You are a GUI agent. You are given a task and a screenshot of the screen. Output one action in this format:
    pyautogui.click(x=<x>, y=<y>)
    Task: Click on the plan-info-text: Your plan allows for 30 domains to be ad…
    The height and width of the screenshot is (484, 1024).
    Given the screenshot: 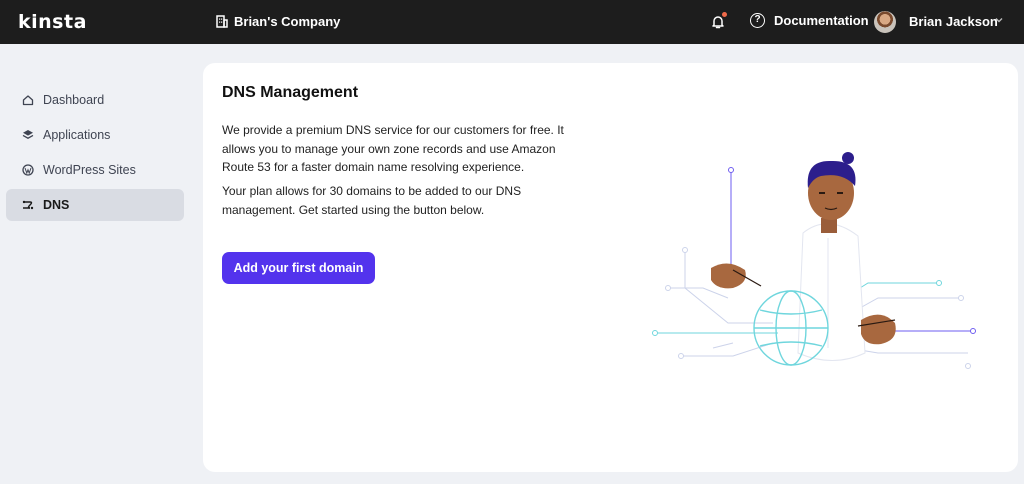 What is the action you would take?
    pyautogui.click(x=372, y=200)
    